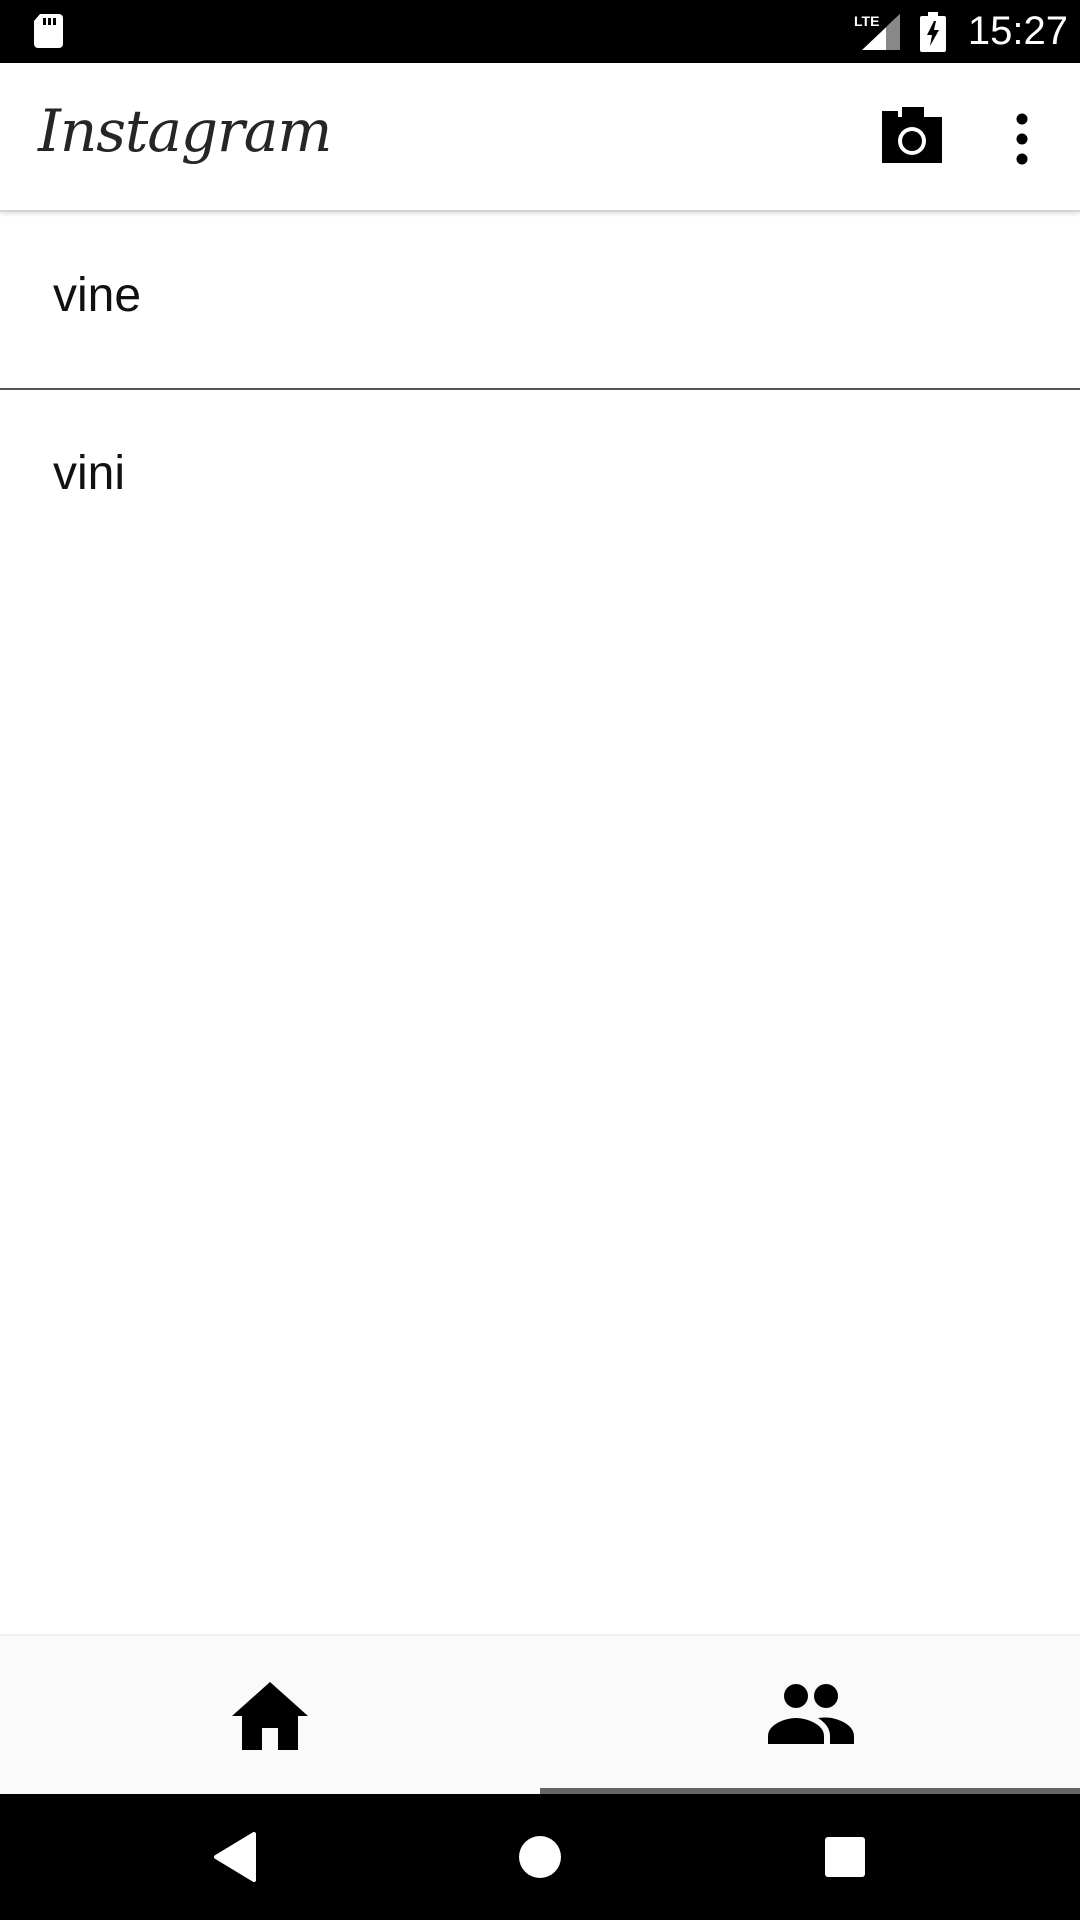 The width and height of the screenshot is (1080, 1920). What do you see at coordinates (845, 1857) in the screenshot?
I see `recents-icon` at bounding box center [845, 1857].